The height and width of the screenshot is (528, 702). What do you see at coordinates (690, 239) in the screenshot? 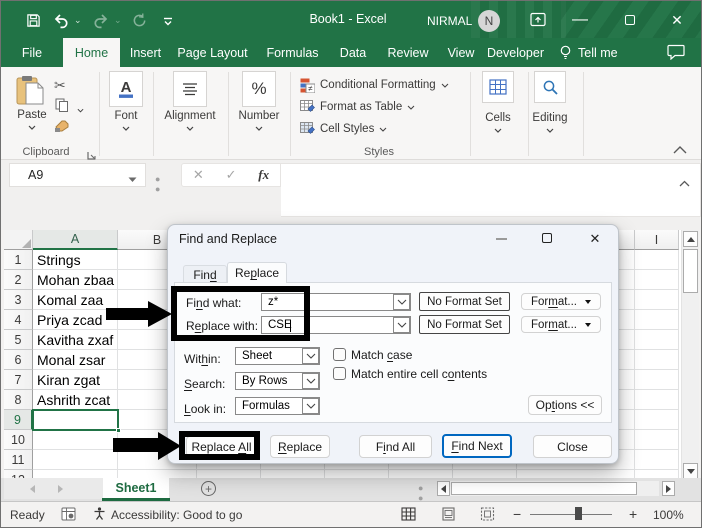
I see `scroll-up-icon` at bounding box center [690, 239].